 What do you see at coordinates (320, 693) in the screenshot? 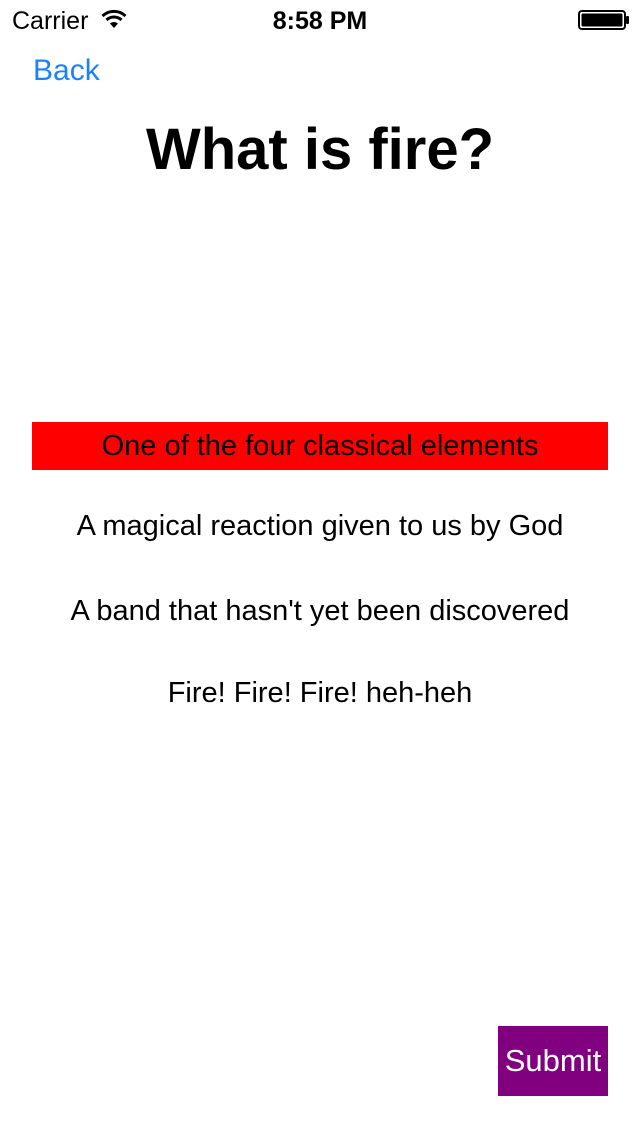
I see `answer-option-4: Fire! Fire! Fire! heh-heh` at bounding box center [320, 693].